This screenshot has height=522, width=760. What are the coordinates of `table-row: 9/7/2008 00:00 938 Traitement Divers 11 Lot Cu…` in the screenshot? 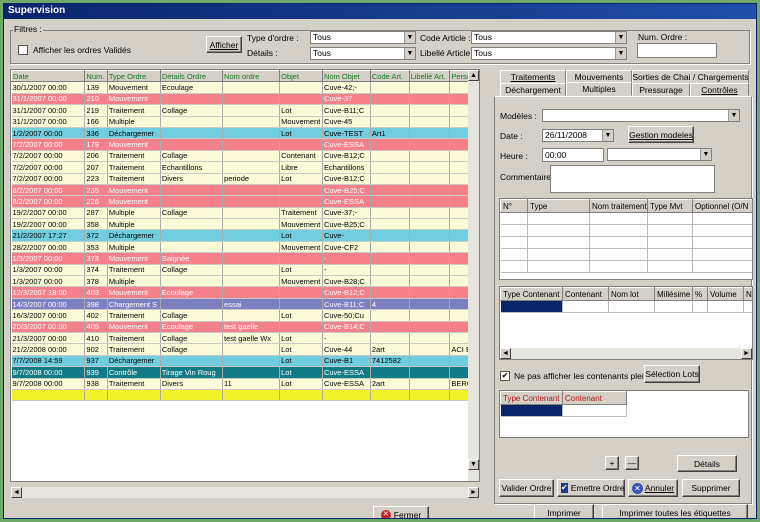 It's located at (245, 384).